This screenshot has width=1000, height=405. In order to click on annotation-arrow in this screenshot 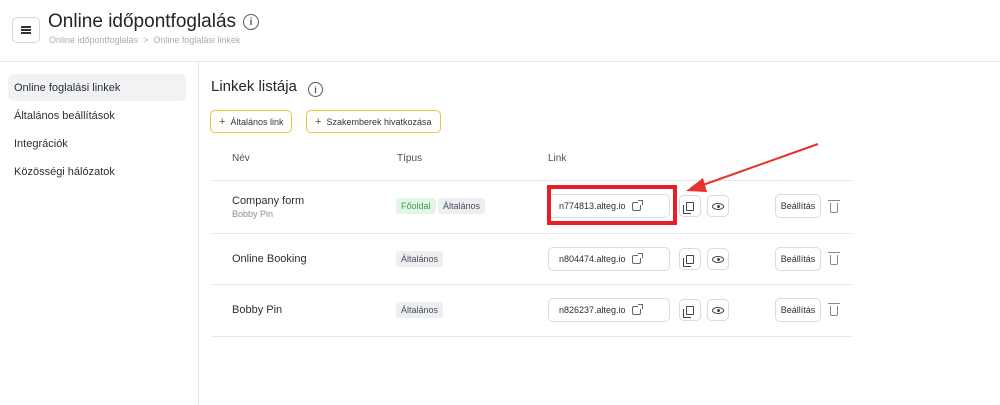, I will do `click(752, 167)`.